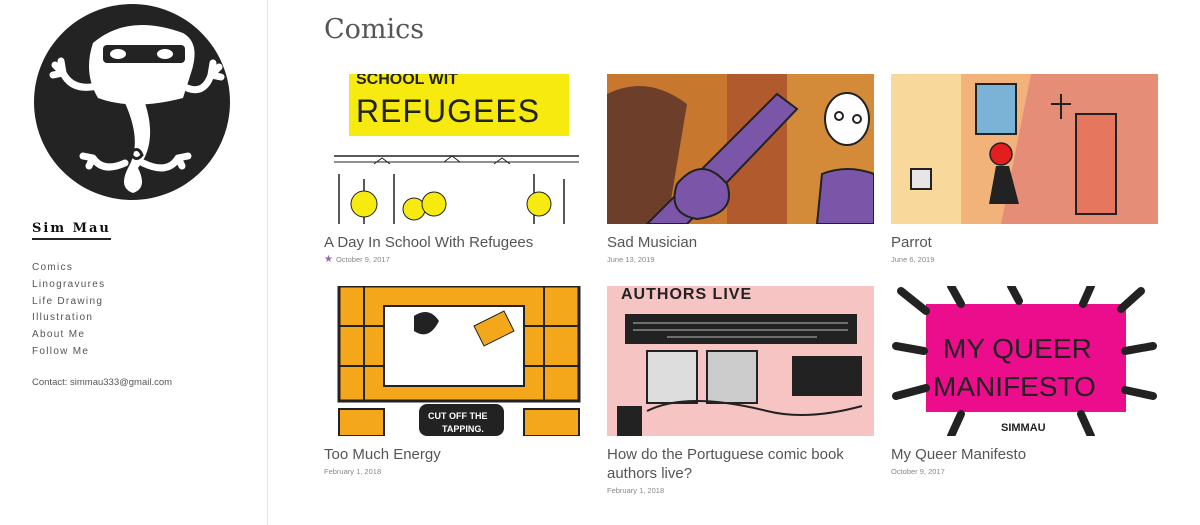 This screenshot has width=1200, height=525. Describe the element at coordinates (457, 259) in the screenshot. I see `post-meta: ★ October 9, 2017` at that location.